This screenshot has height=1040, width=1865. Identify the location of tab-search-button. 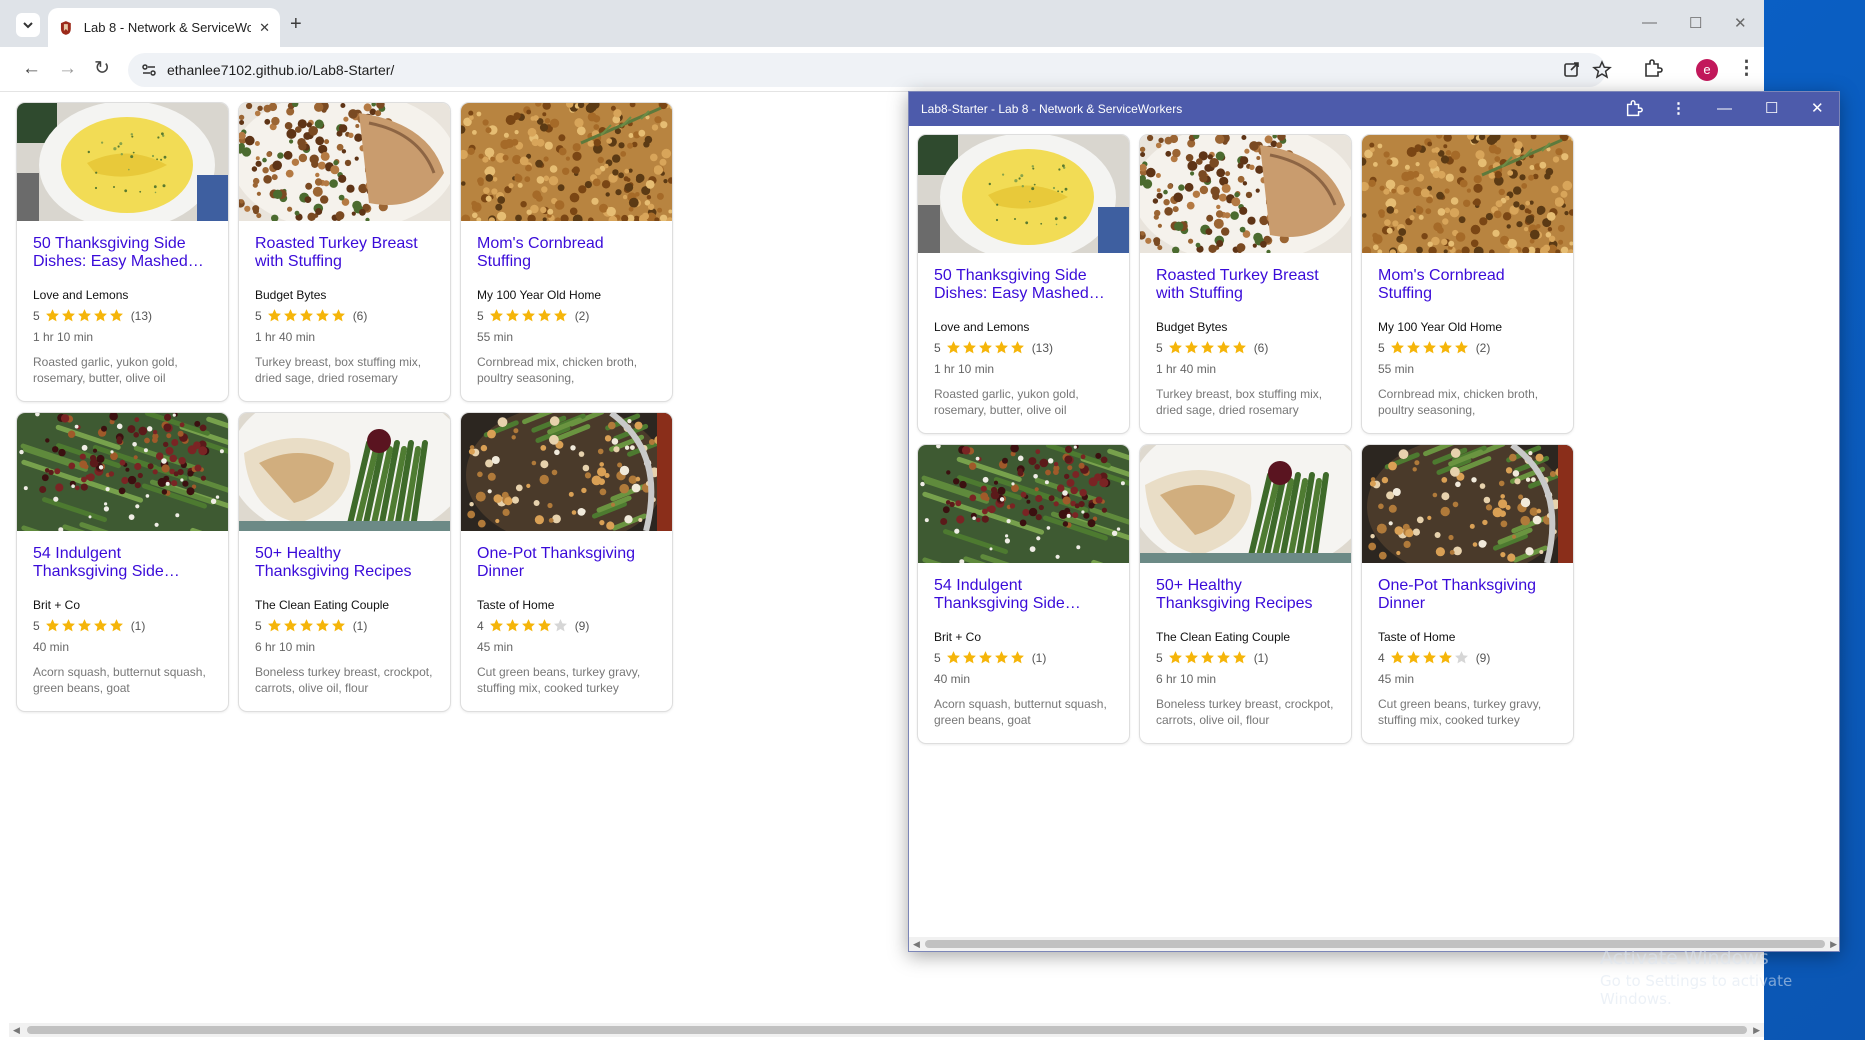
(28, 25).